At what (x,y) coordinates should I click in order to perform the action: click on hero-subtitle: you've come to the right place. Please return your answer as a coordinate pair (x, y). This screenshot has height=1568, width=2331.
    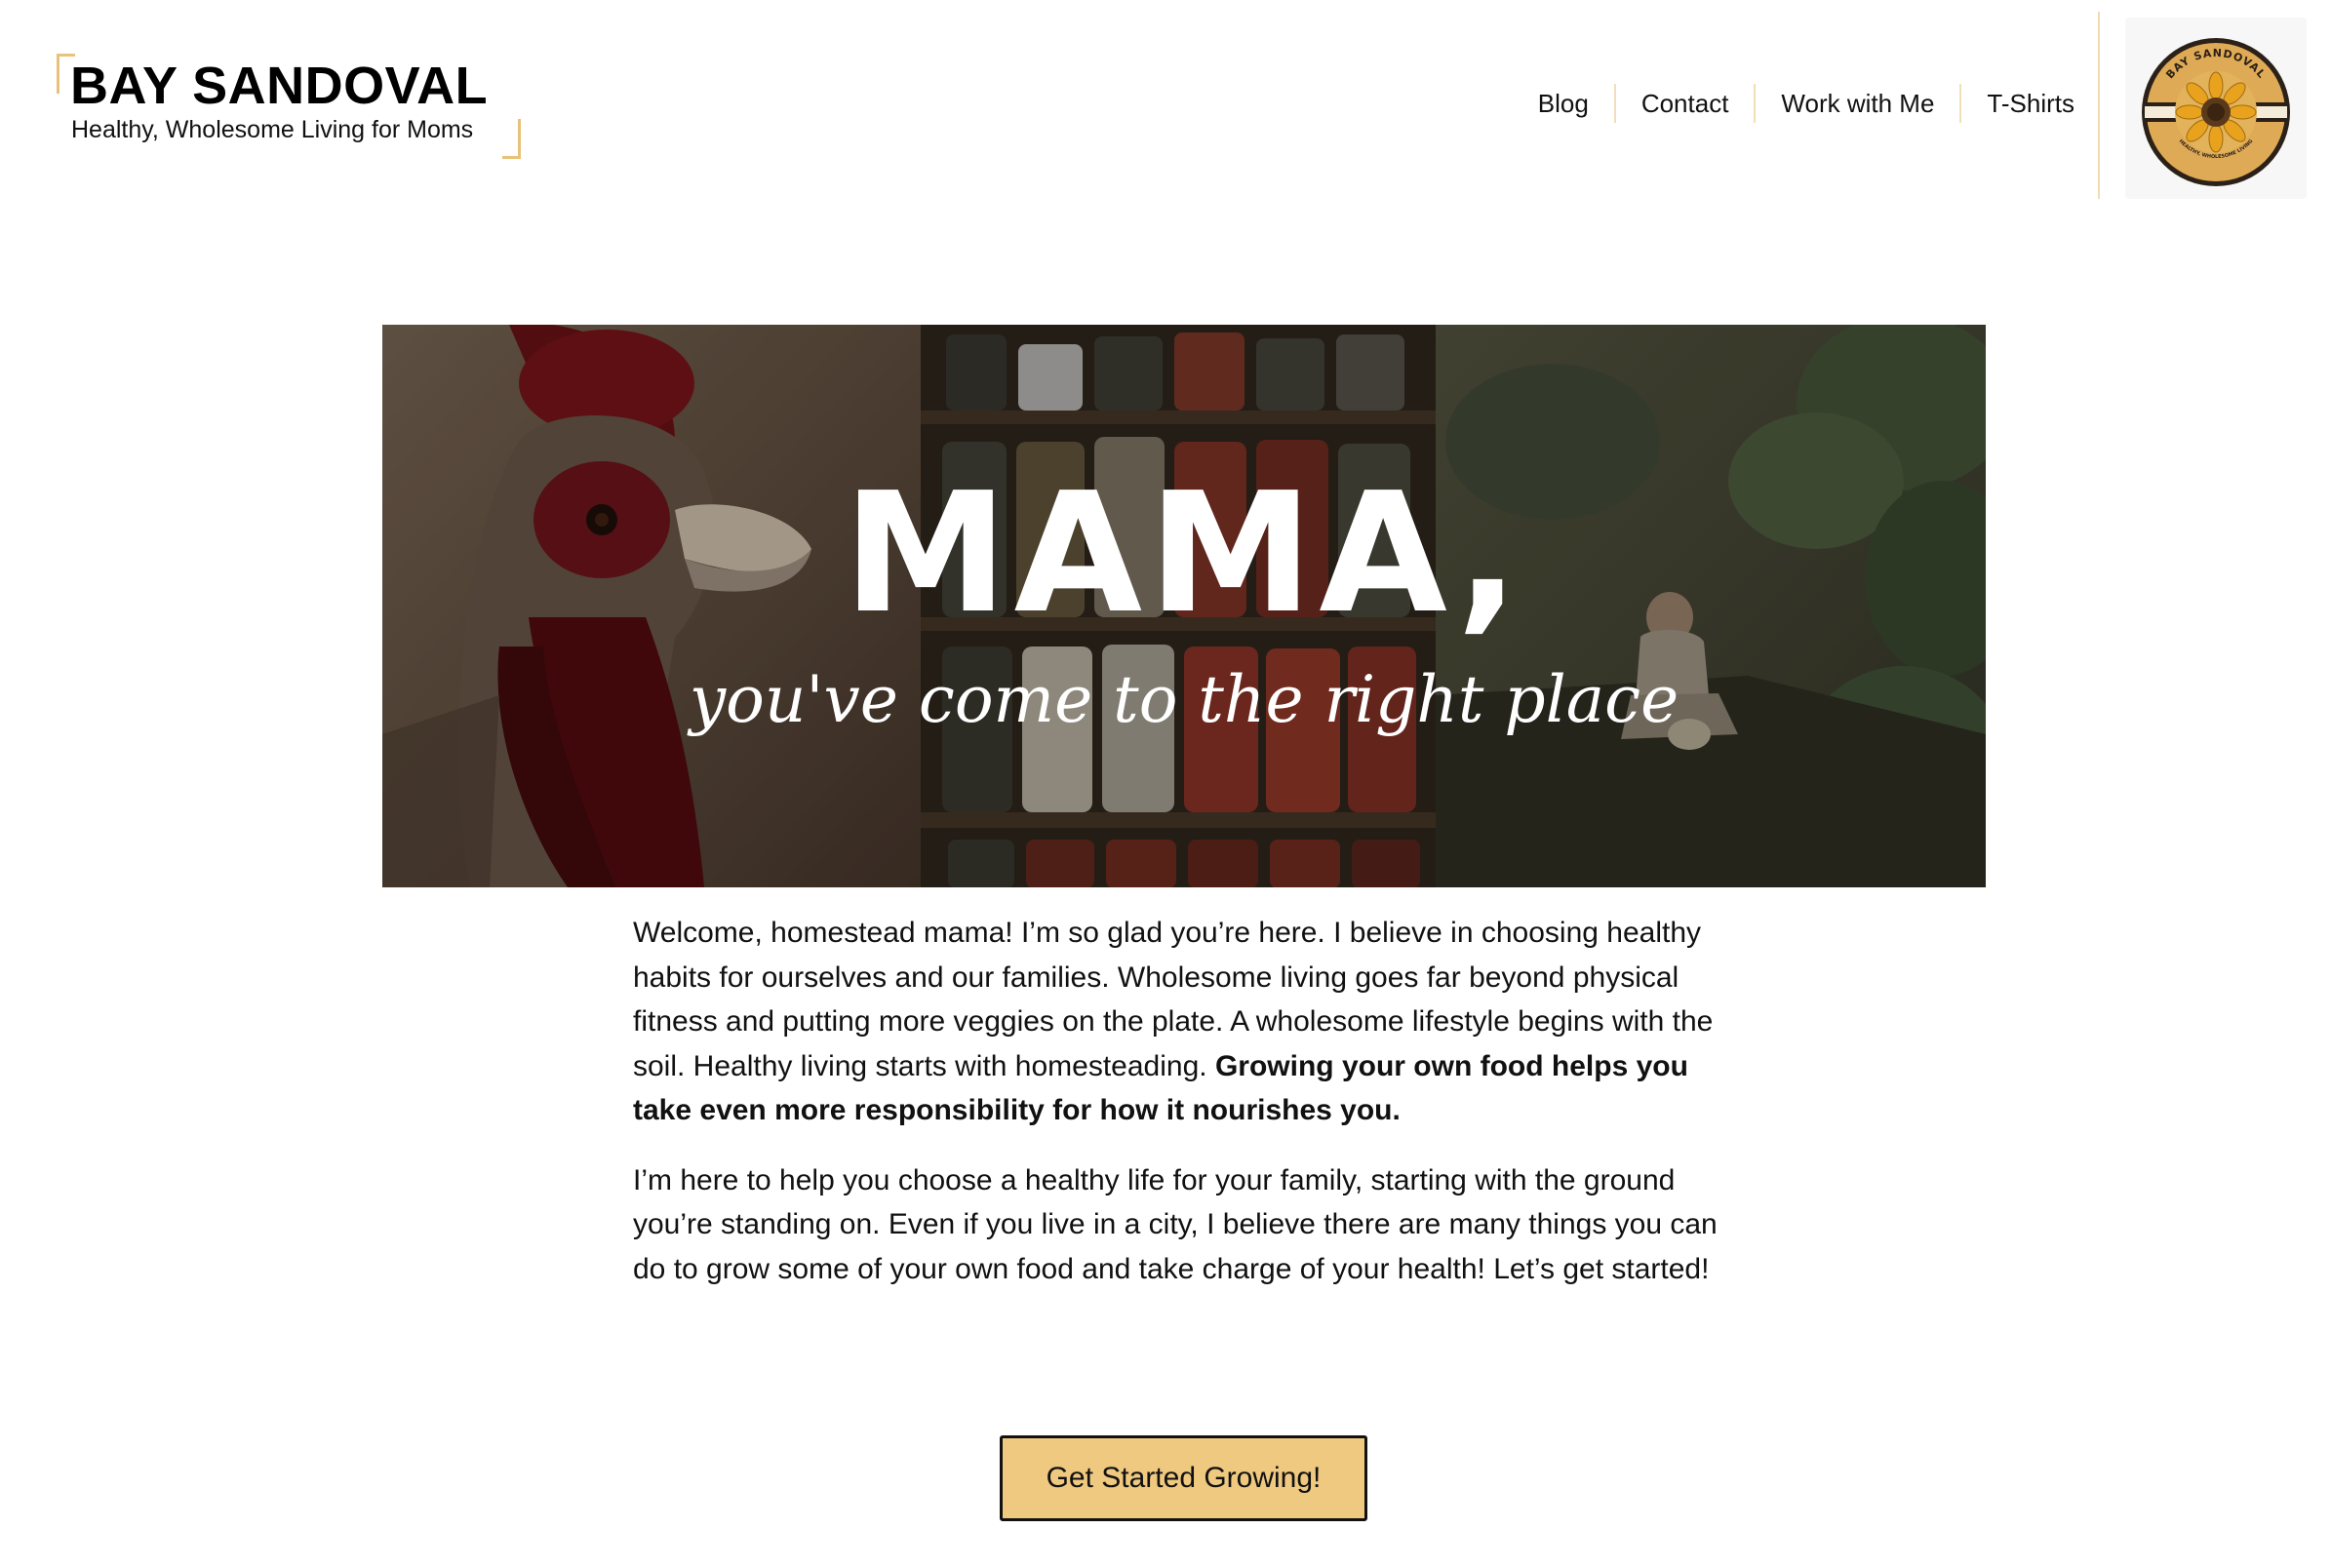
    Looking at the image, I should click on (1184, 699).